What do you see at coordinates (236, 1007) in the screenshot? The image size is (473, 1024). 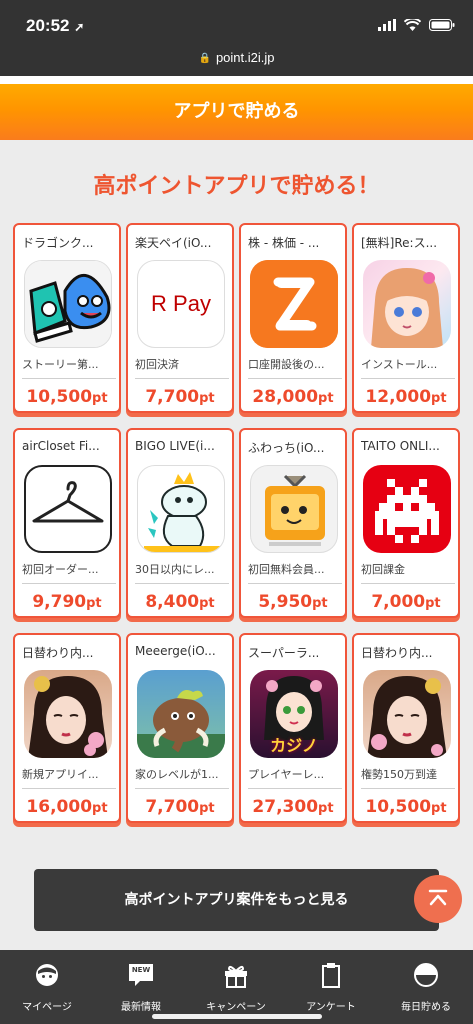 I see `tab-label: キャンペーン` at bounding box center [236, 1007].